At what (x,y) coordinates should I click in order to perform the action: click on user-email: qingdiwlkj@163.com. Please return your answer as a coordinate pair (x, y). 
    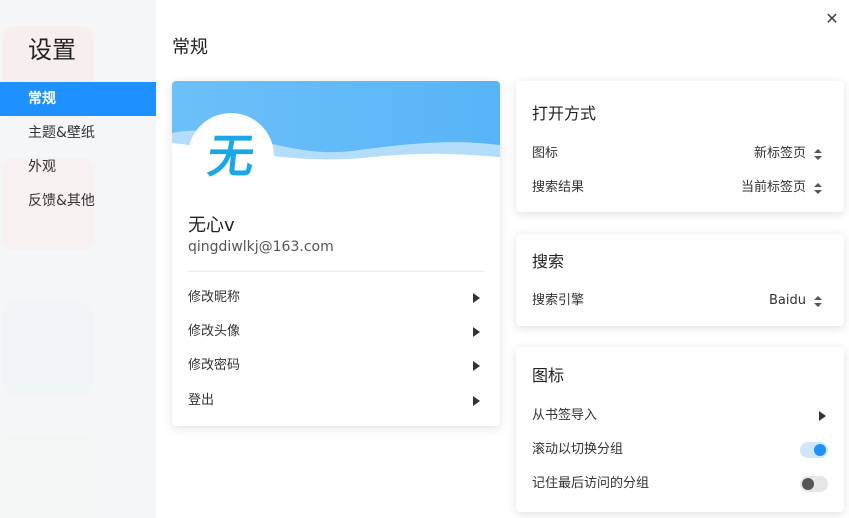
    Looking at the image, I should click on (261, 247).